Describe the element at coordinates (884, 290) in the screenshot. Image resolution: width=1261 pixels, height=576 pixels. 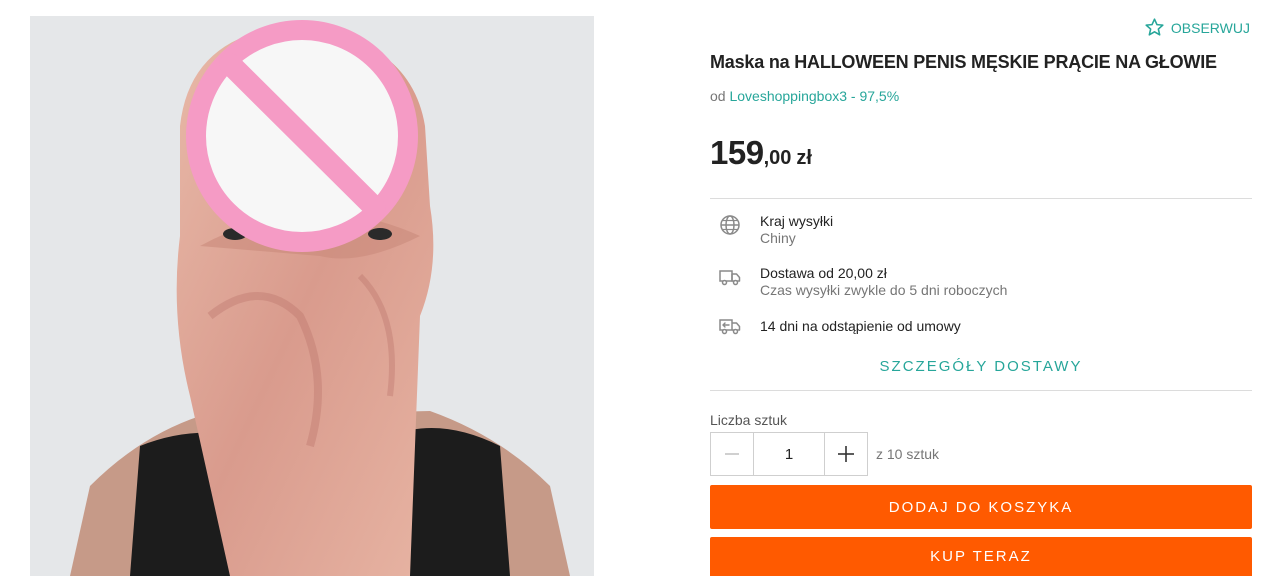
I see `delivery-time: Czas wysyłki zwykle do 5 dni roboczych` at that location.